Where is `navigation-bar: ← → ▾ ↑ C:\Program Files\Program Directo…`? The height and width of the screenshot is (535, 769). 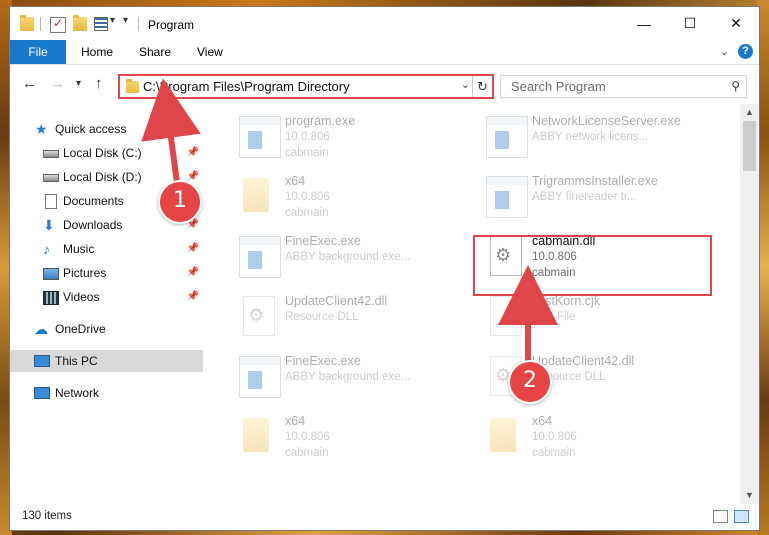 navigation-bar: ← → ▾ ↑ C:\Program Files\Program Directo… is located at coordinates (384, 84).